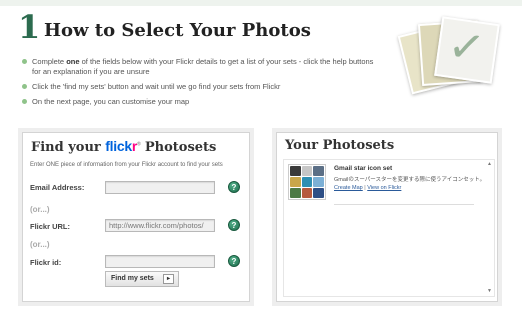 This screenshot has height=319, width=522. I want to click on view-on-flickr-link: View on Flickr, so click(384, 188).